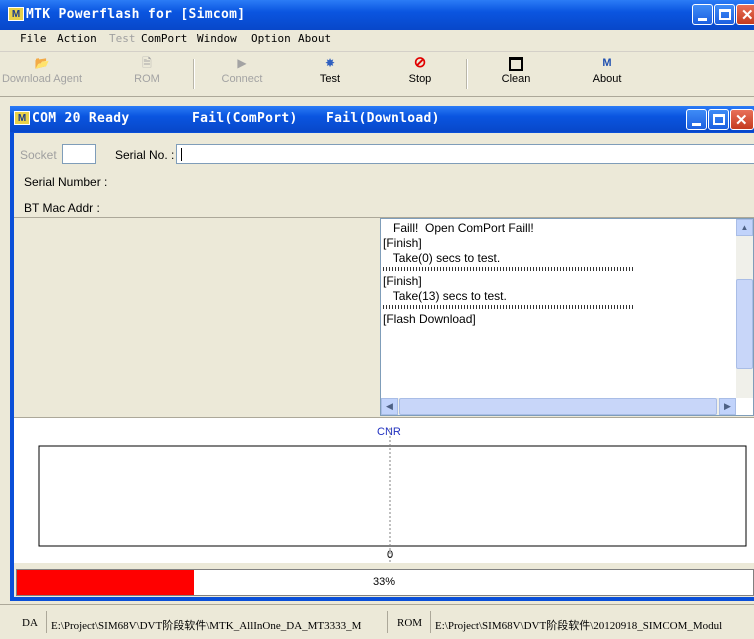 The width and height of the screenshot is (754, 639). Describe the element at coordinates (702, 14) in the screenshot. I see `minimize-button` at that location.